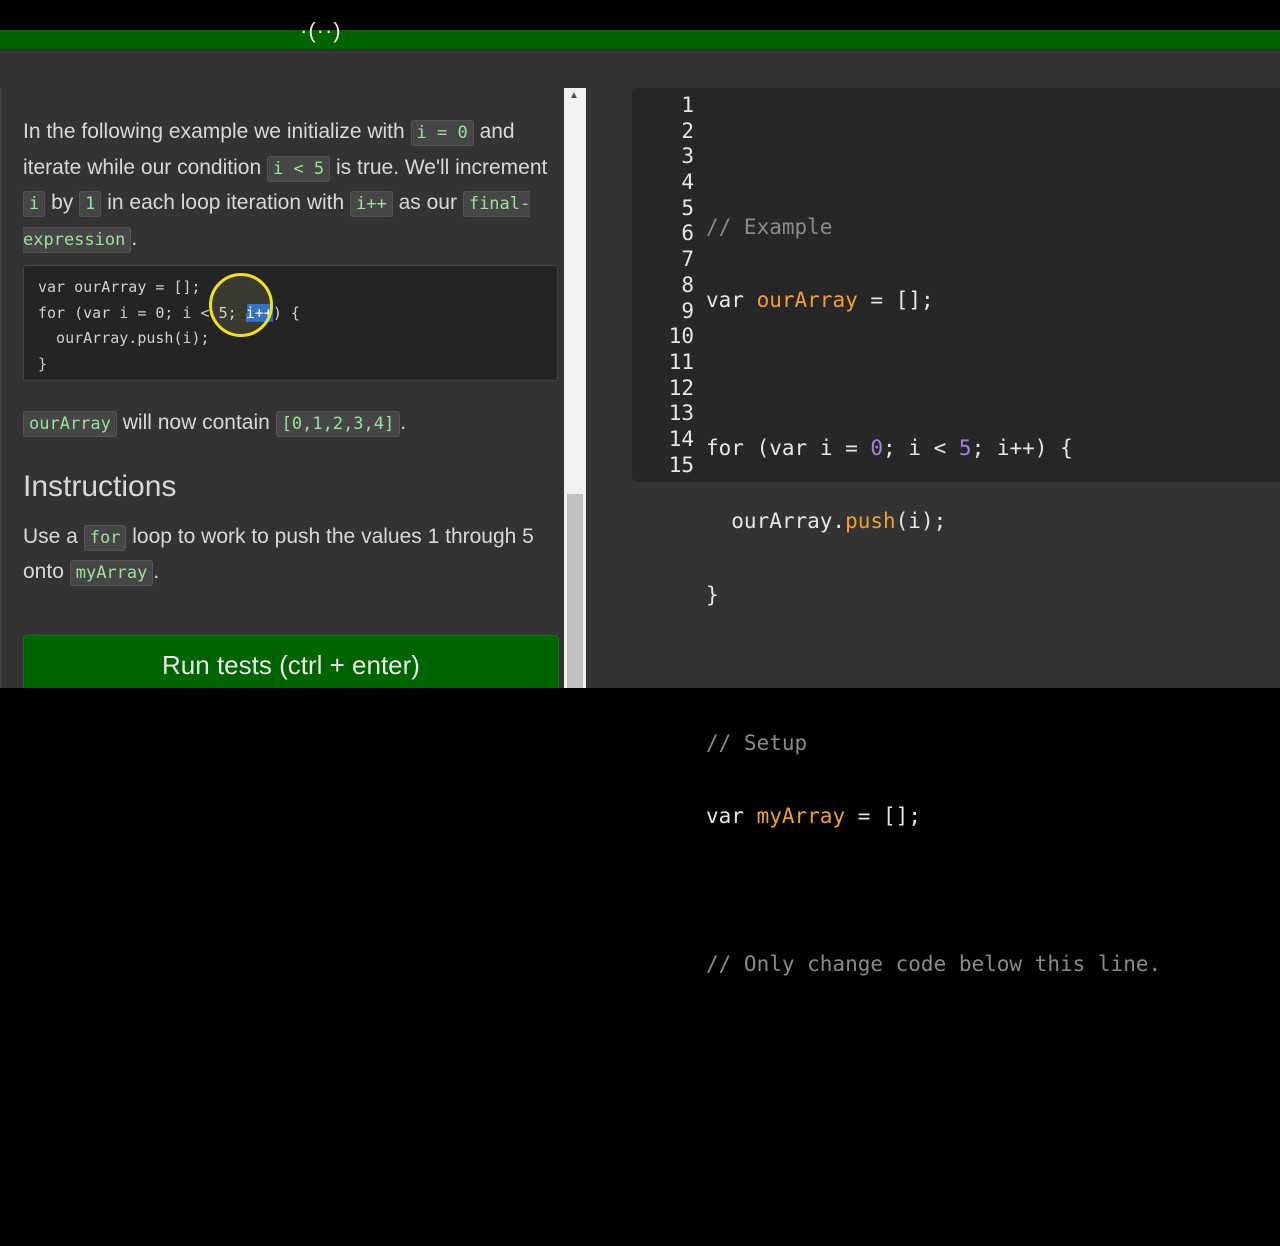 The image size is (1280, 1246). What do you see at coordinates (100, 486) in the screenshot?
I see `instructions-heading: Instructions` at bounding box center [100, 486].